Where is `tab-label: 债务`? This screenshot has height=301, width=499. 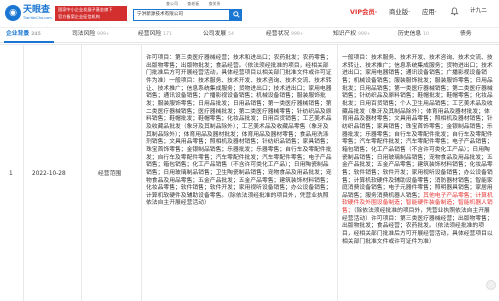 tab-label: 债务 is located at coordinates (466, 34).